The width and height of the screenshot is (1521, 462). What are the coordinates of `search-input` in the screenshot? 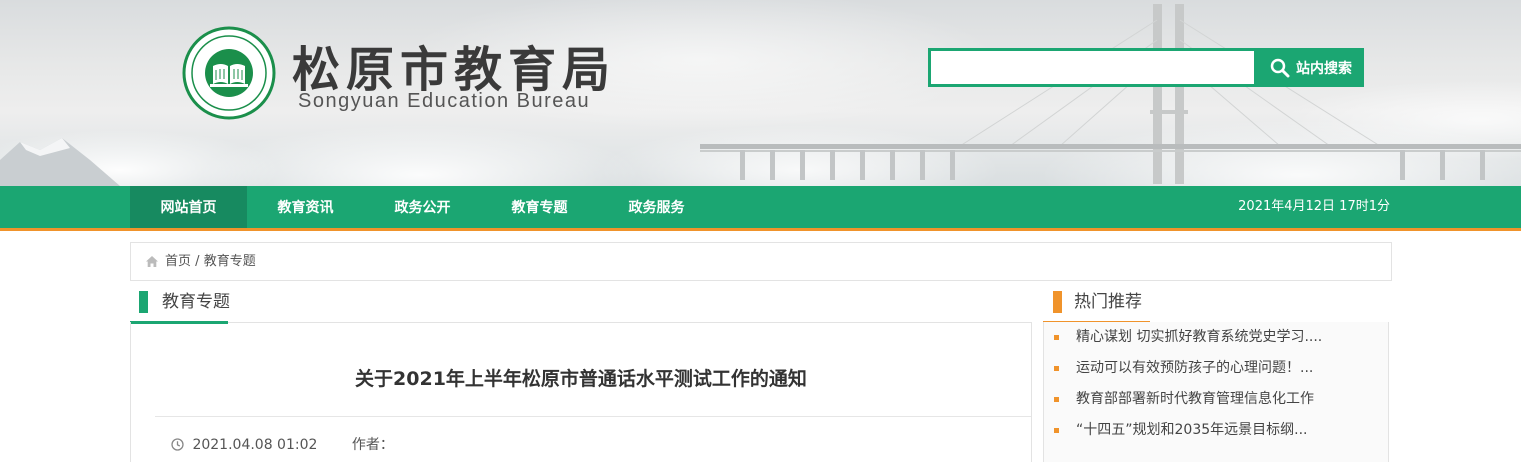 It's located at (1092, 67).